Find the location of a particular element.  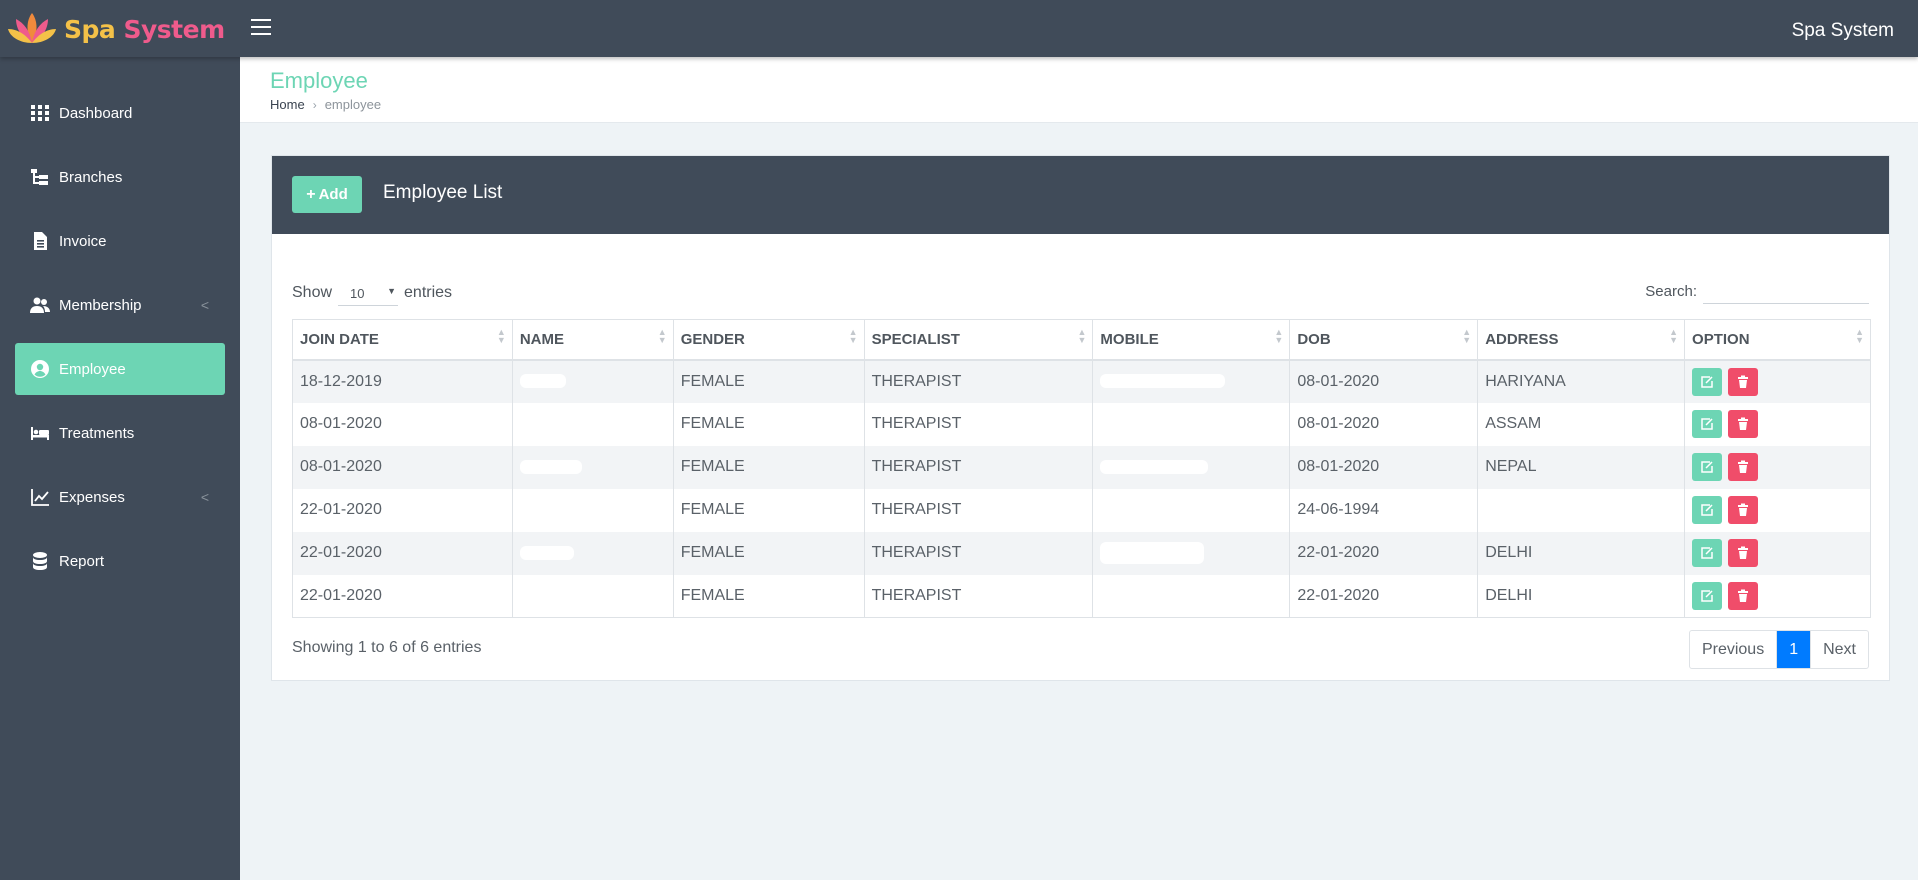

column-header-name: NAME ▲ ▼ is located at coordinates (593, 340).